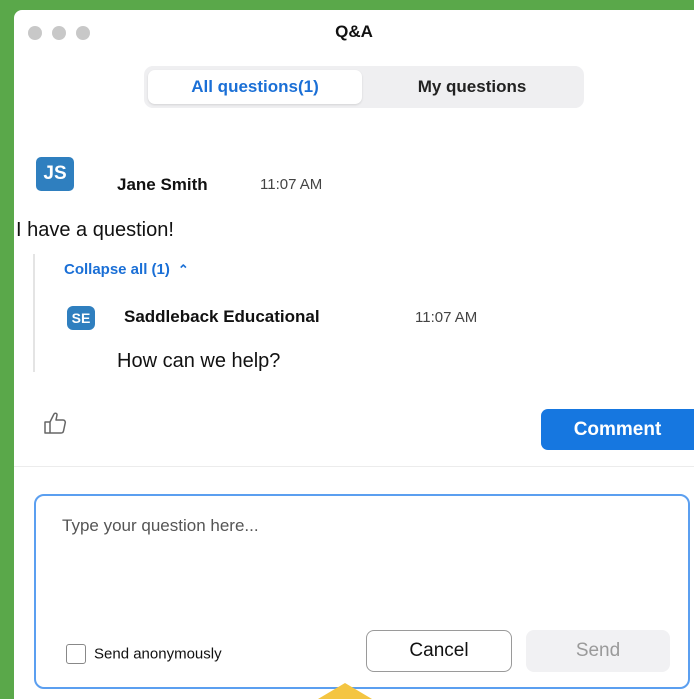  I want to click on thumbs-up-icon, so click(55, 423).